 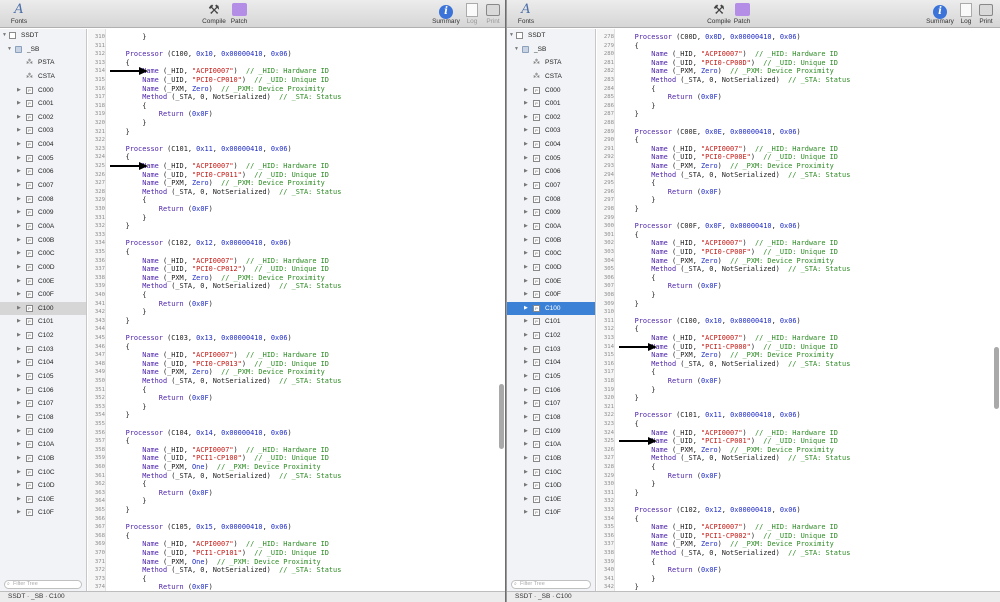 I want to click on tree-item-processor: ▶ P C008, so click(x=551, y=200).